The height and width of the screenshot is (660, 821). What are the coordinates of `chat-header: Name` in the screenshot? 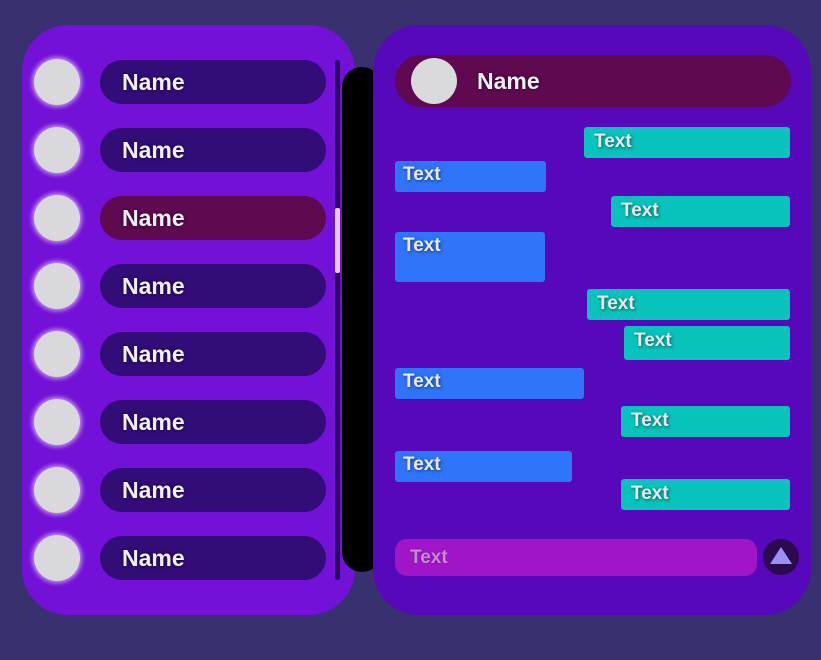 It's located at (593, 81).